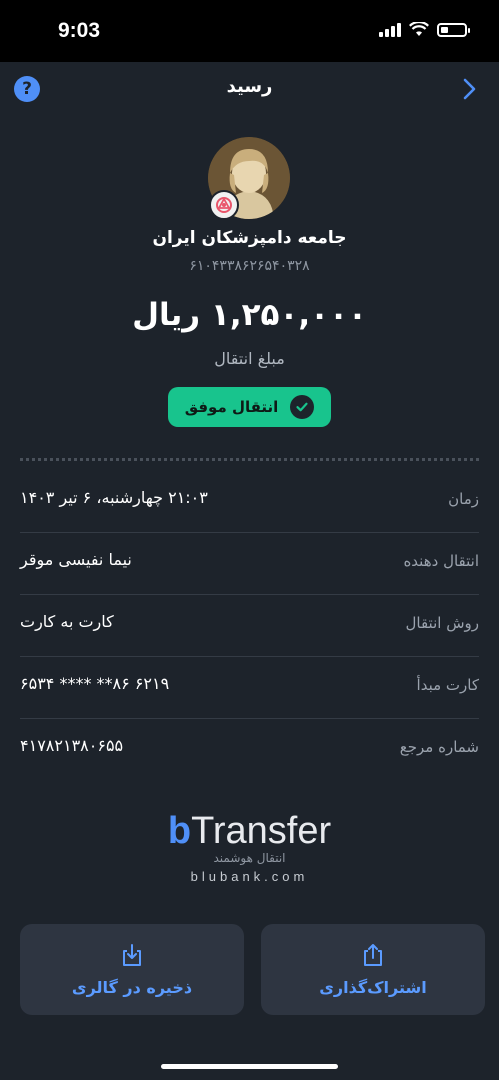 The image size is (499, 1080). What do you see at coordinates (463, 499) in the screenshot?
I see `detail-label: زمان` at bounding box center [463, 499].